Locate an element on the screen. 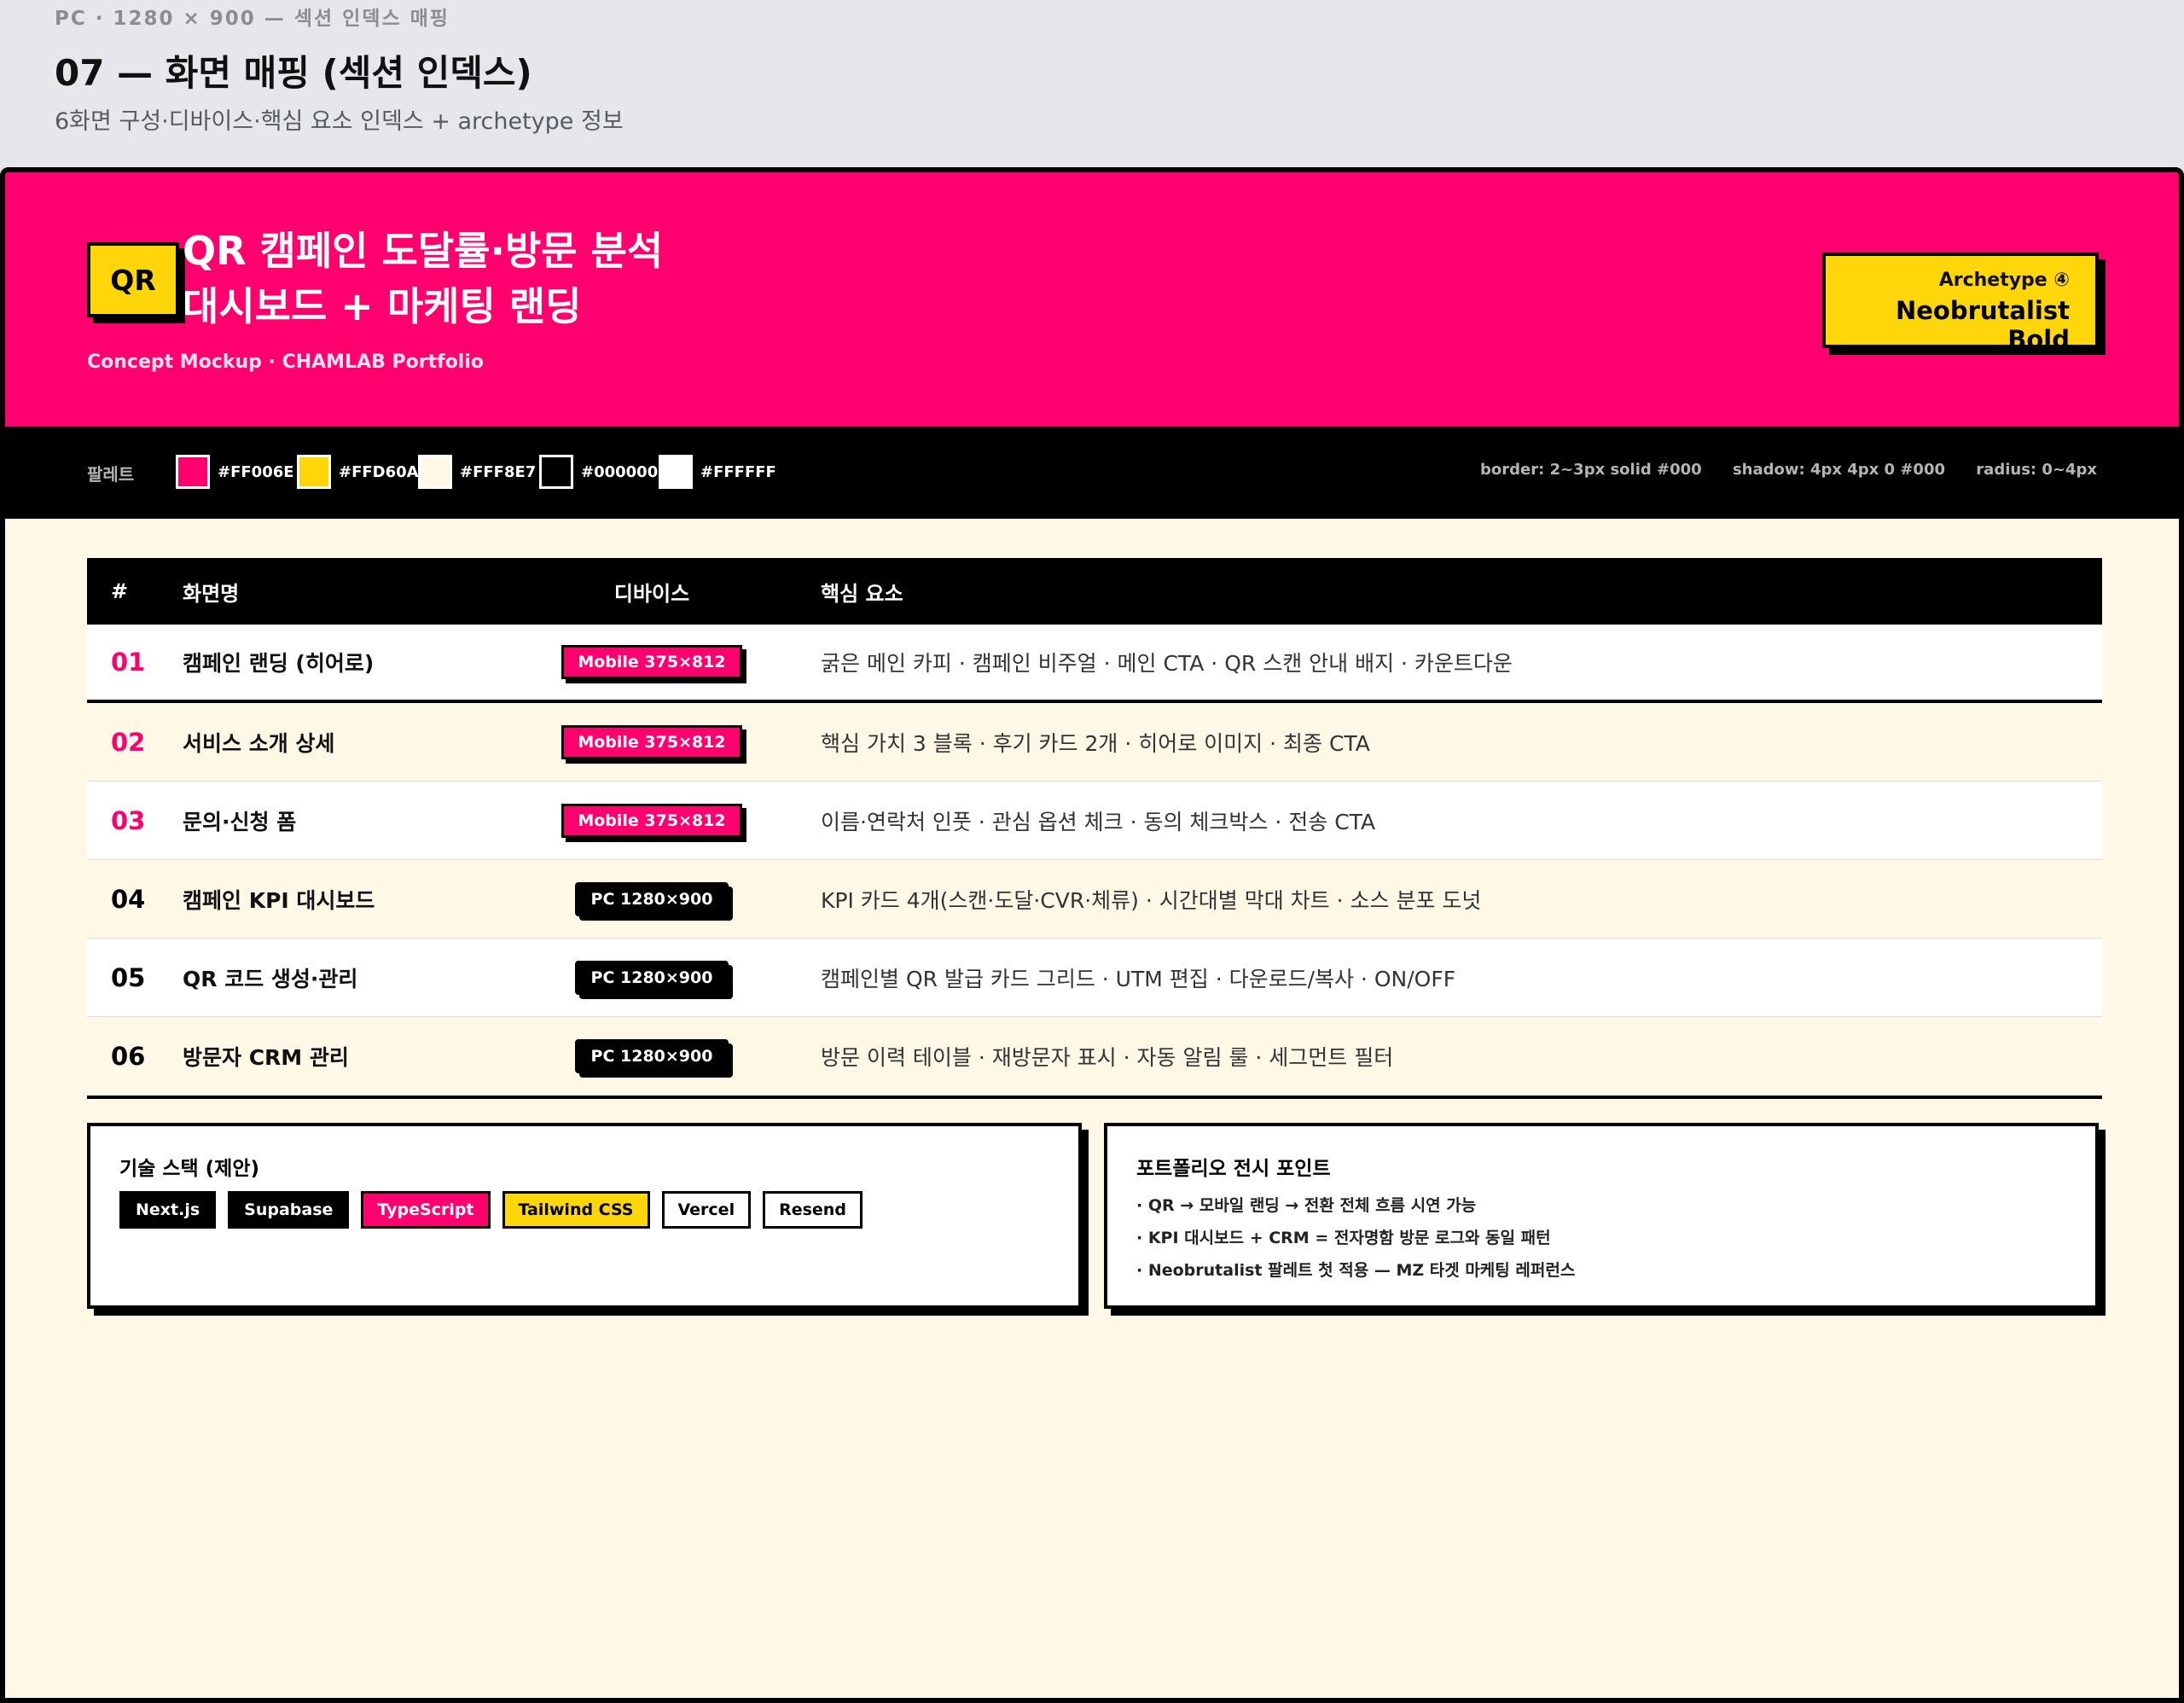  swatch-pink: #FF006E is located at coordinates (235, 472).